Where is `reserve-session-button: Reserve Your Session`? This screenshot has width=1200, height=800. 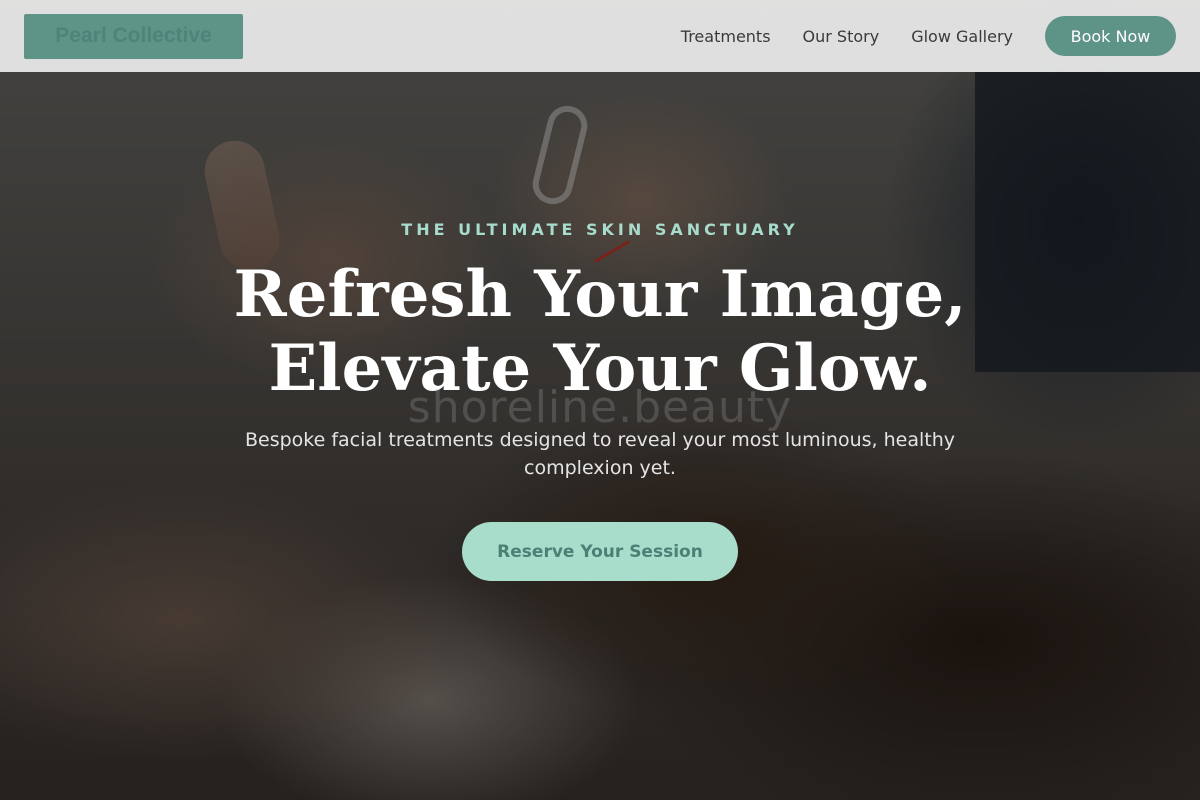
reserve-session-button: Reserve Your Session is located at coordinates (600, 551).